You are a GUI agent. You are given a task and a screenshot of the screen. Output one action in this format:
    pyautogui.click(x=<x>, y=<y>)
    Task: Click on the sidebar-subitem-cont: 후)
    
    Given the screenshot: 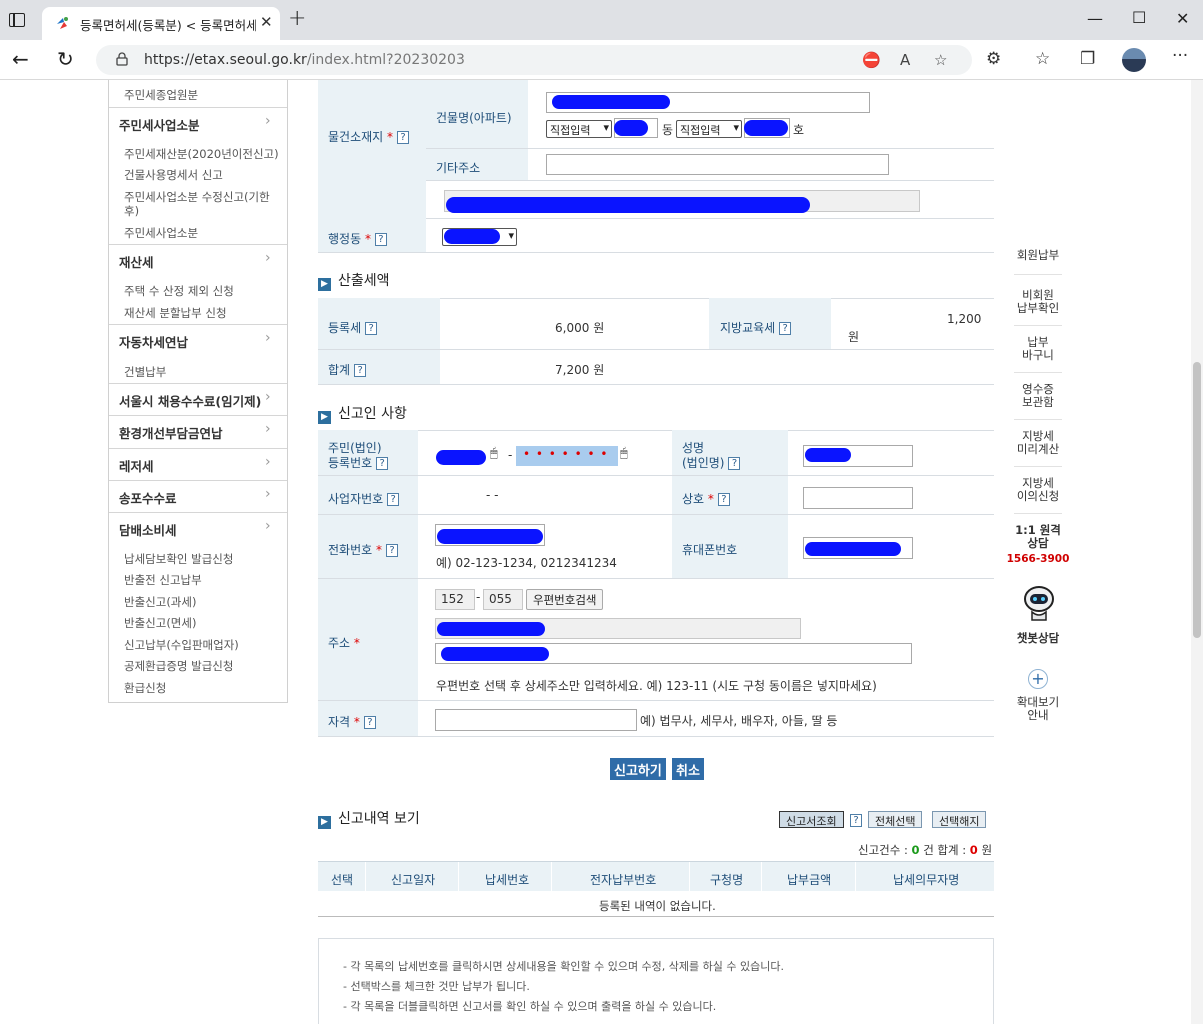 What is the action you would take?
    pyautogui.click(x=131, y=211)
    